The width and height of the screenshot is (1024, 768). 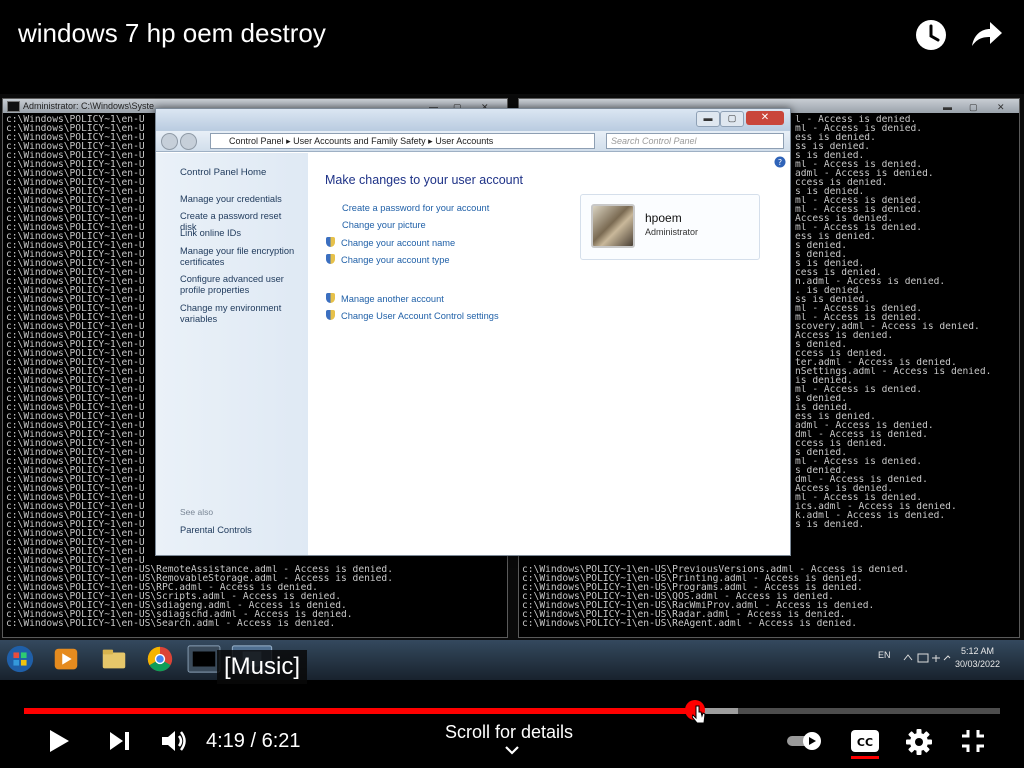 What do you see at coordinates (395, 260) in the screenshot?
I see `task-label: Change your account type` at bounding box center [395, 260].